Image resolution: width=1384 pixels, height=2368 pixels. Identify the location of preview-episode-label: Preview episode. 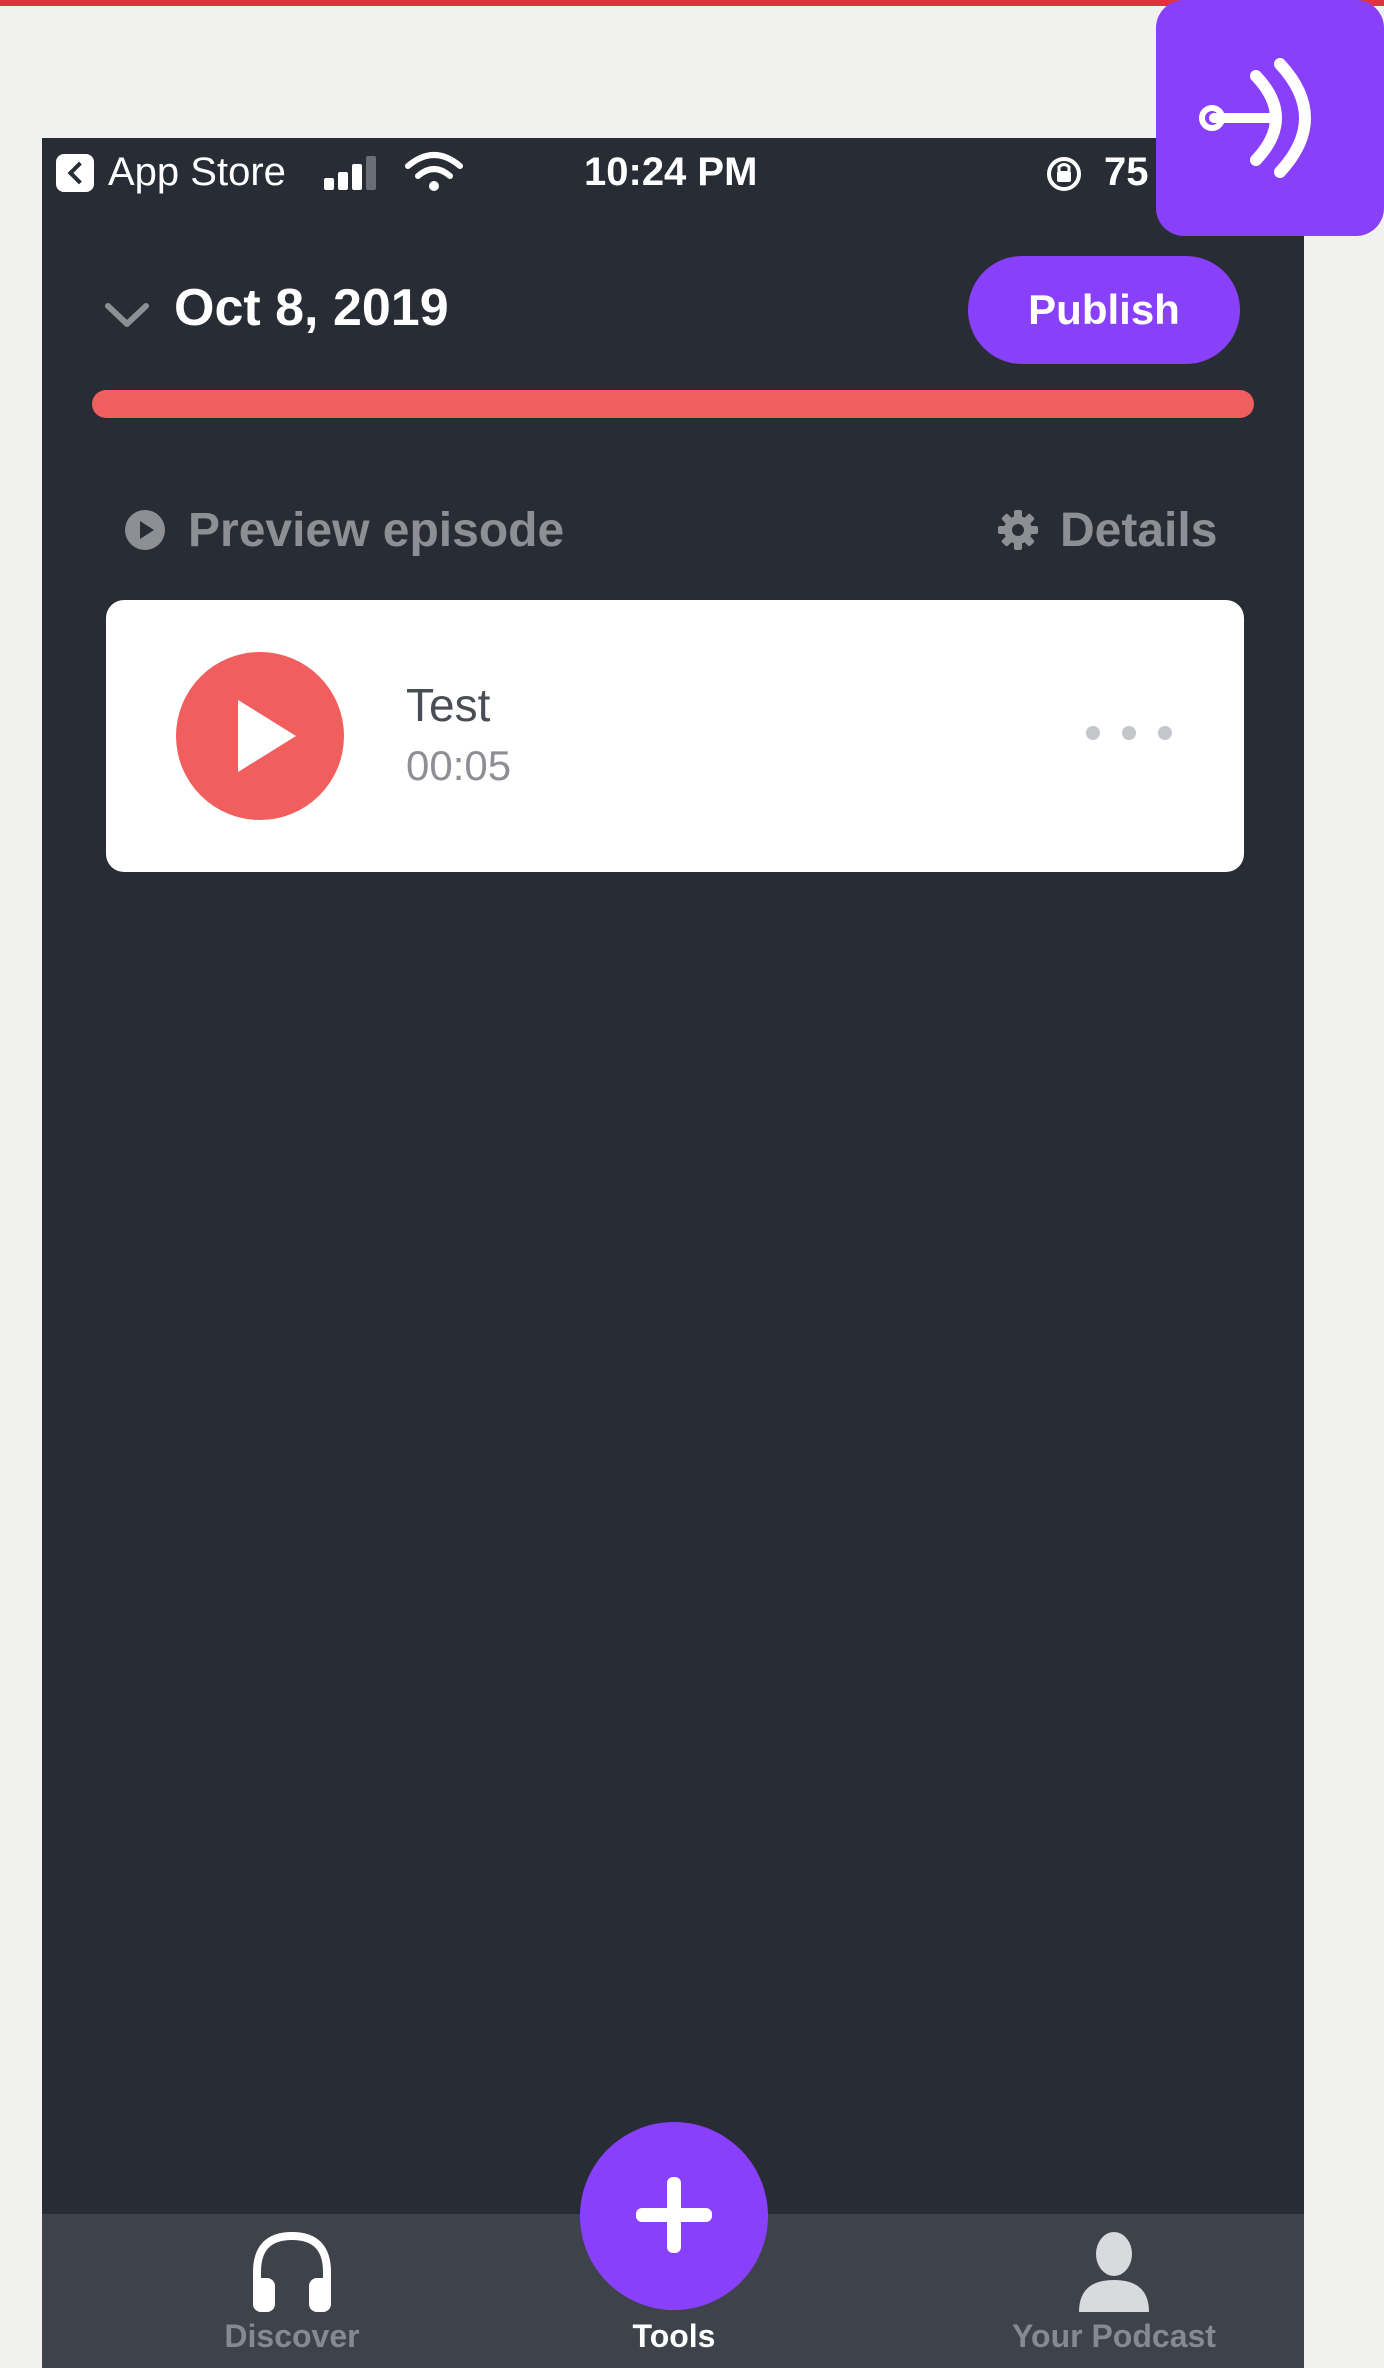
(376, 530).